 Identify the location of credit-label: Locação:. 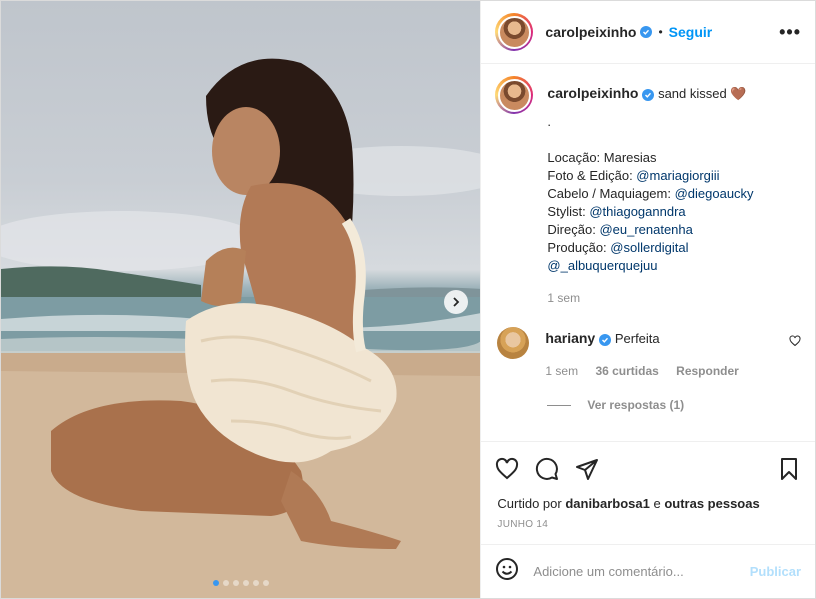
(575, 157).